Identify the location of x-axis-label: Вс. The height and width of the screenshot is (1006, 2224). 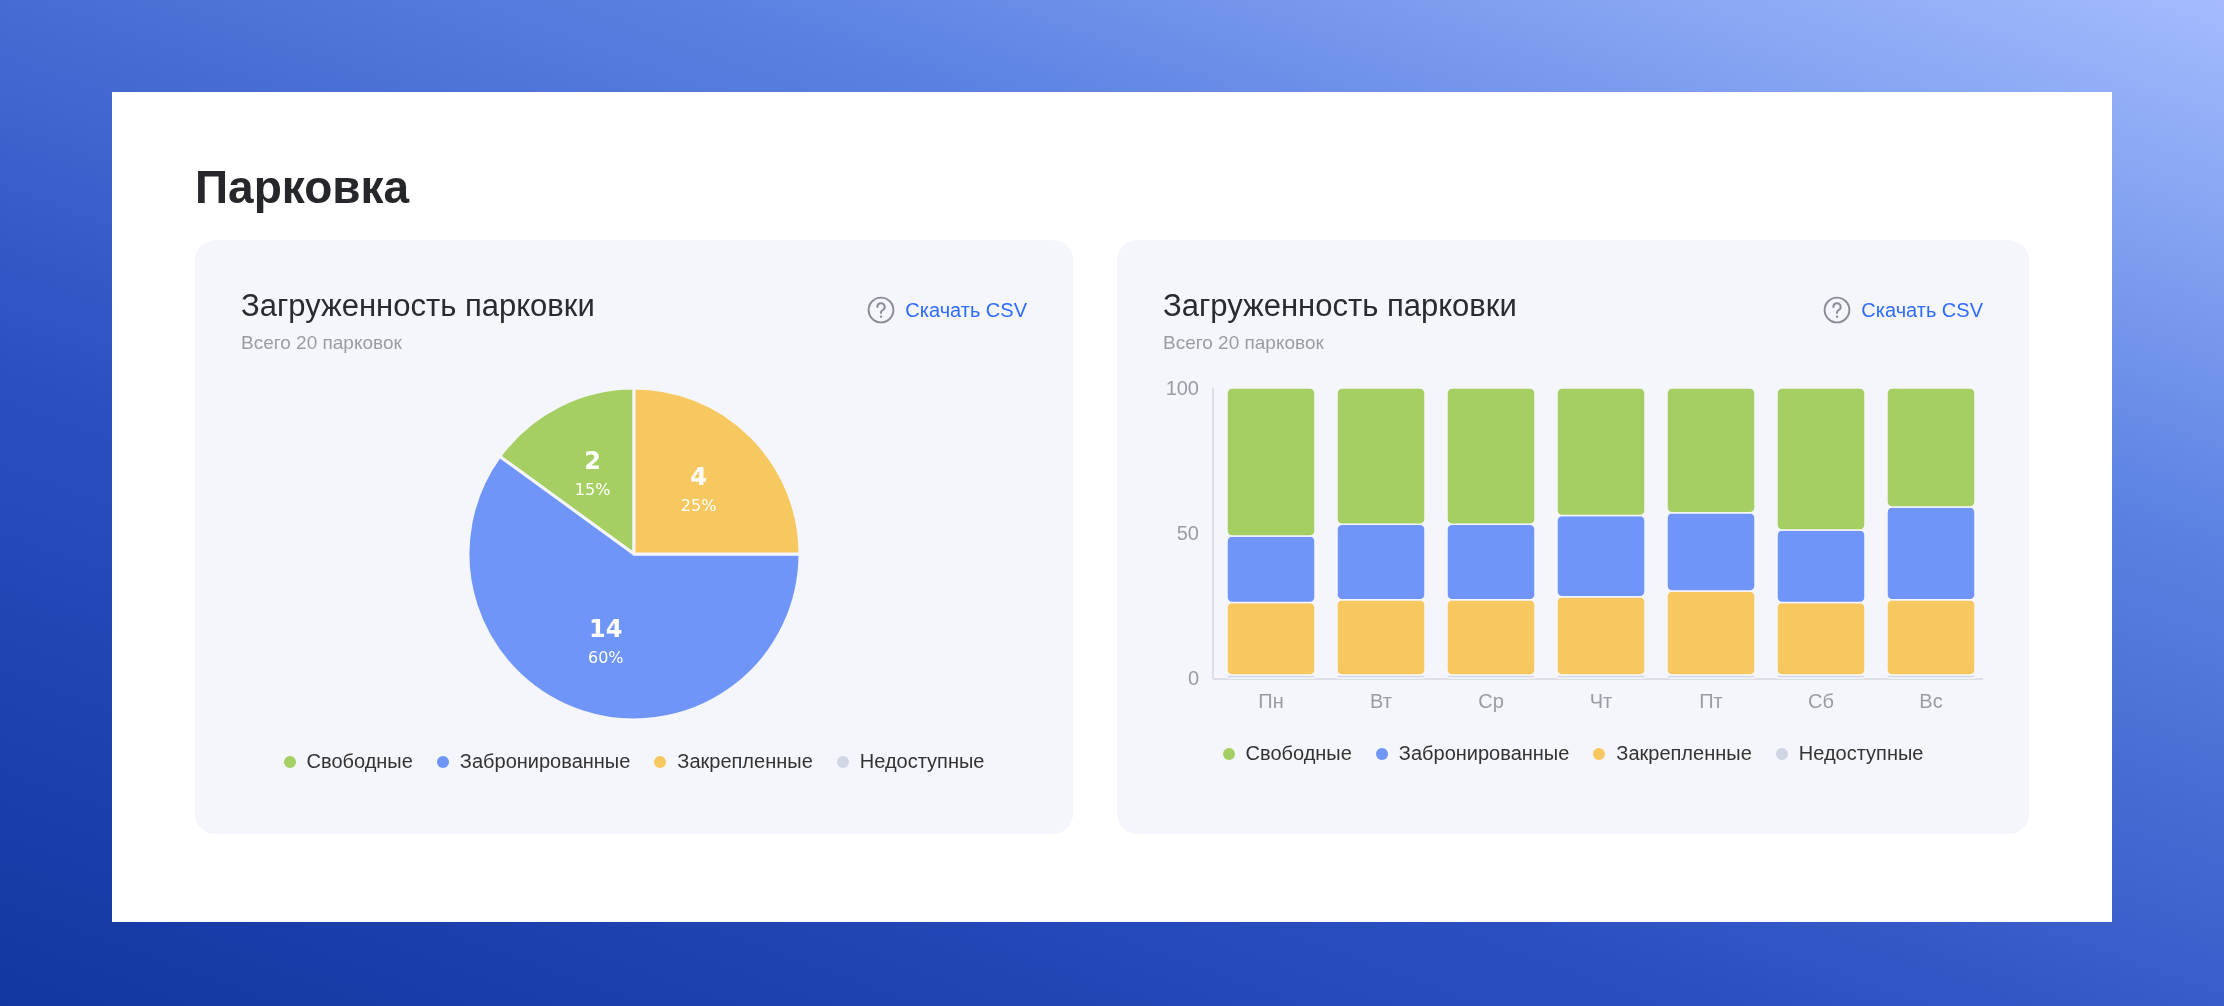
(1931, 701).